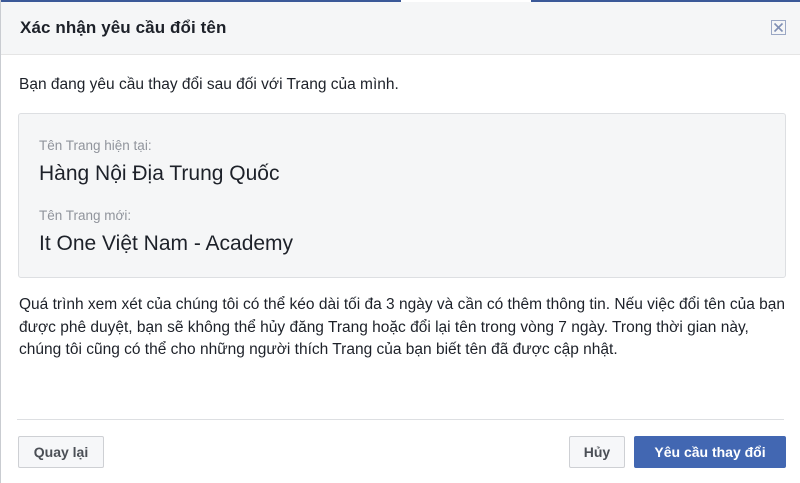 Image resolution: width=800 pixels, height=483 pixels. I want to click on new-name-value: It One Việt Nam - Academy, so click(166, 243).